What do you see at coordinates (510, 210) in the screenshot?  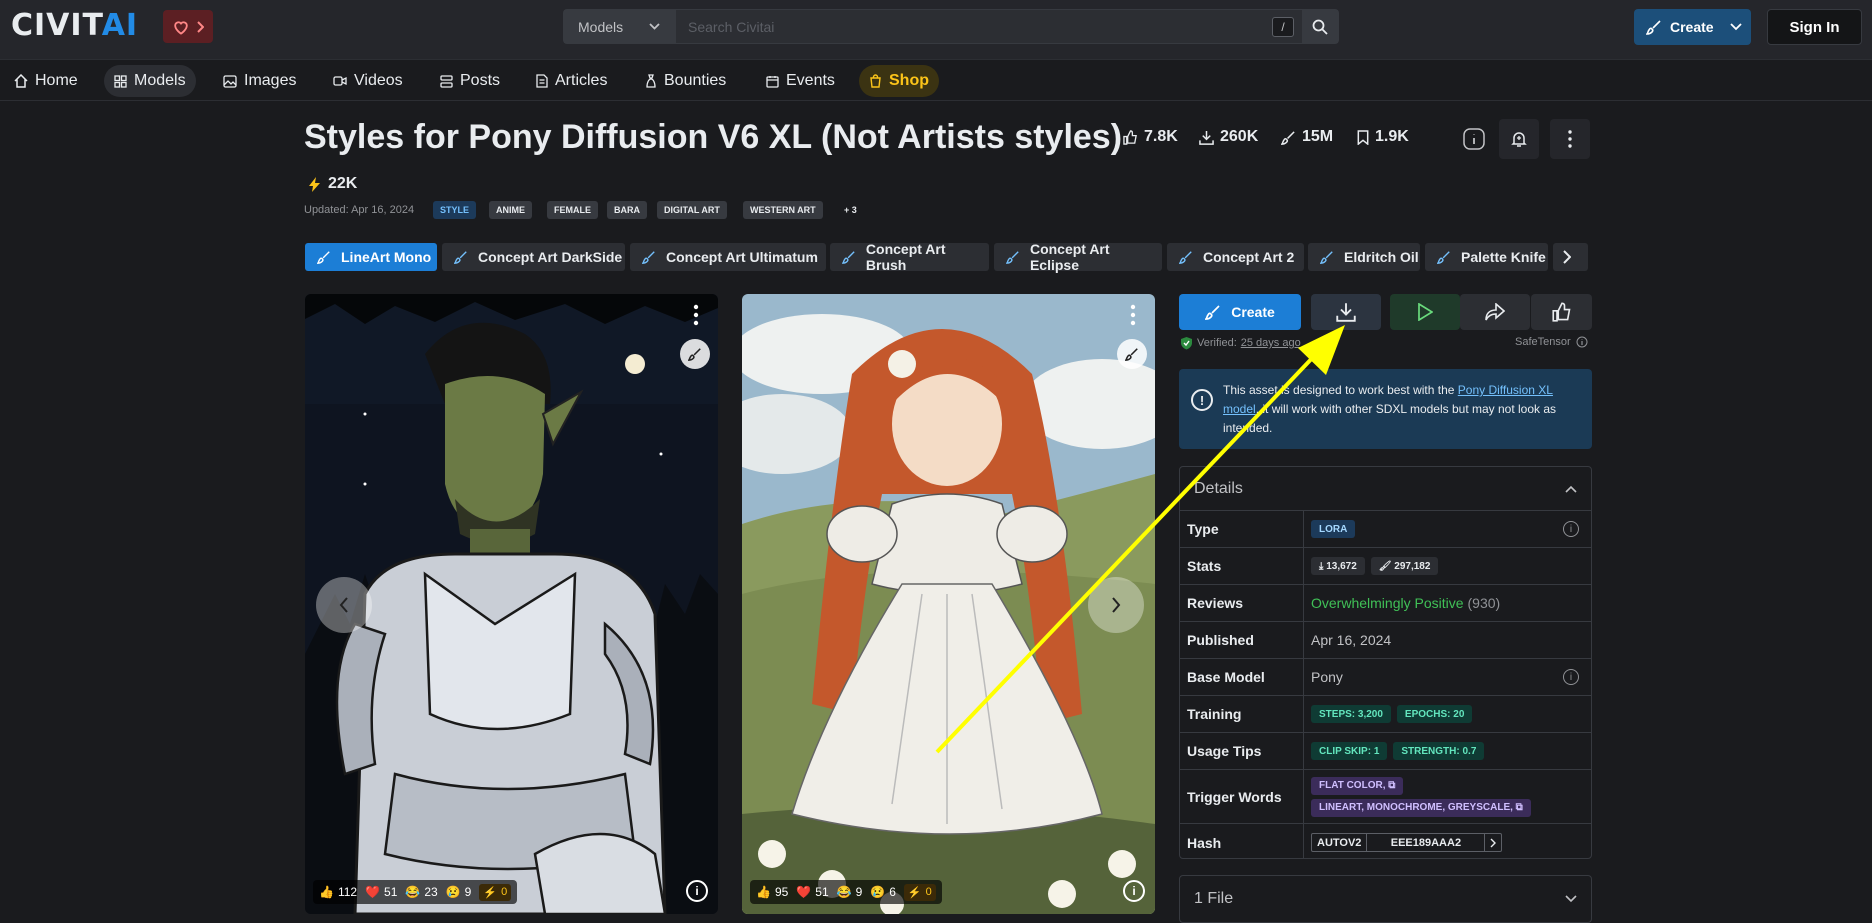 I see `tag-anime: ANIME` at bounding box center [510, 210].